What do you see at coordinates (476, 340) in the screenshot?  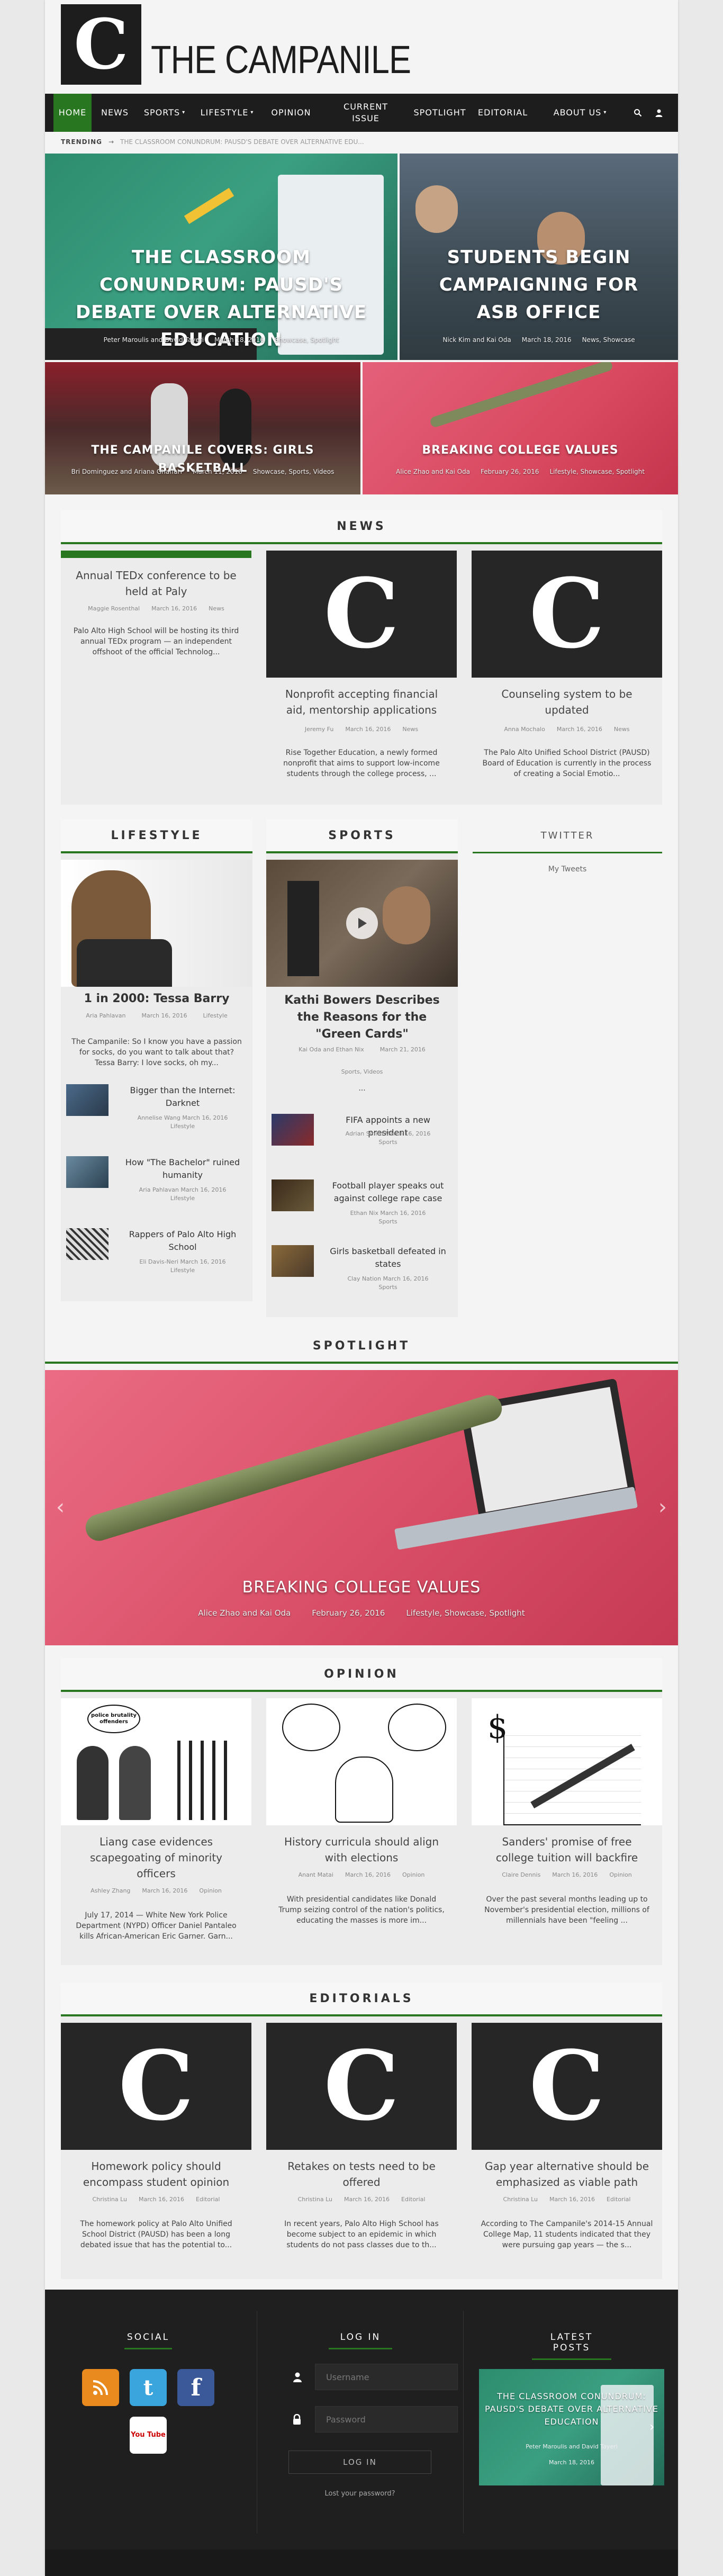 I see `hero-author: Nick Kim and Kai Oda` at bounding box center [476, 340].